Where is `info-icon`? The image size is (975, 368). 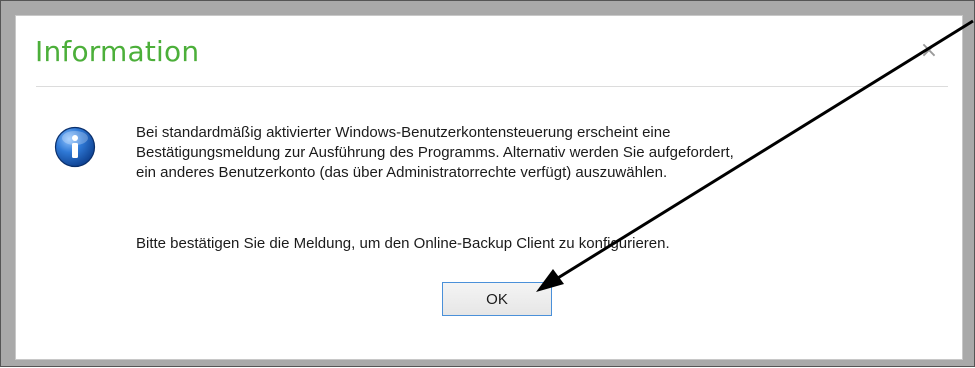 info-icon is located at coordinates (75, 147).